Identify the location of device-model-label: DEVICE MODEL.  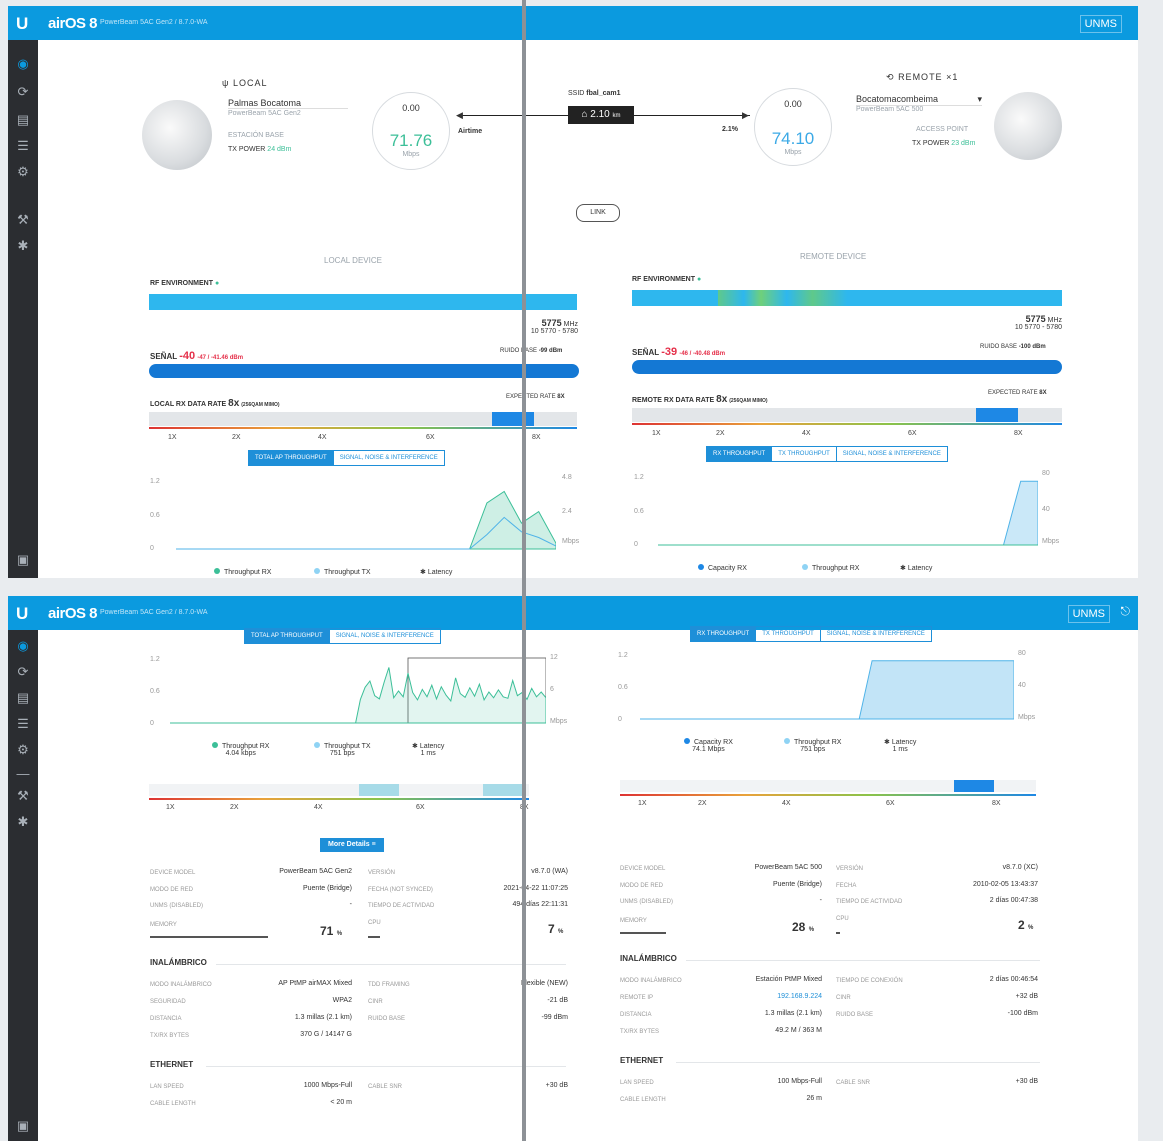
(643, 869).